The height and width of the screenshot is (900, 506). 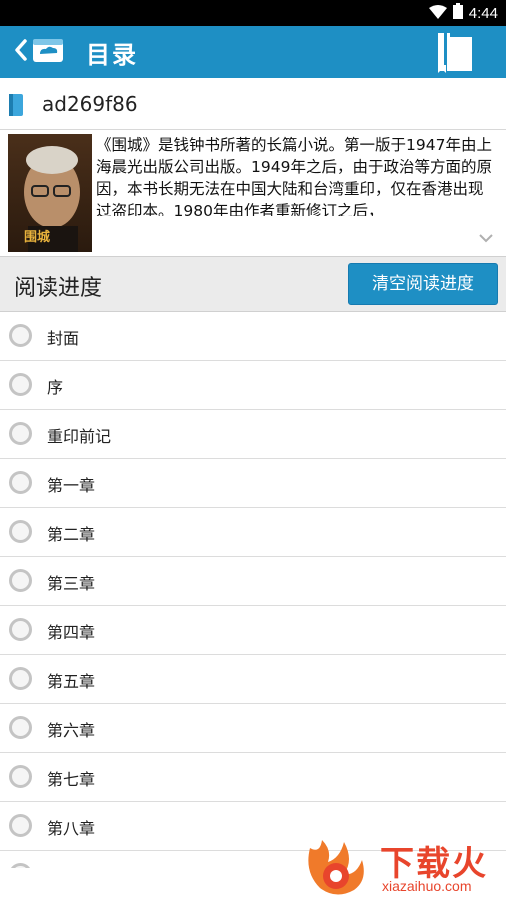 What do you see at coordinates (48, 52) in the screenshot?
I see `app-logo-icon` at bounding box center [48, 52].